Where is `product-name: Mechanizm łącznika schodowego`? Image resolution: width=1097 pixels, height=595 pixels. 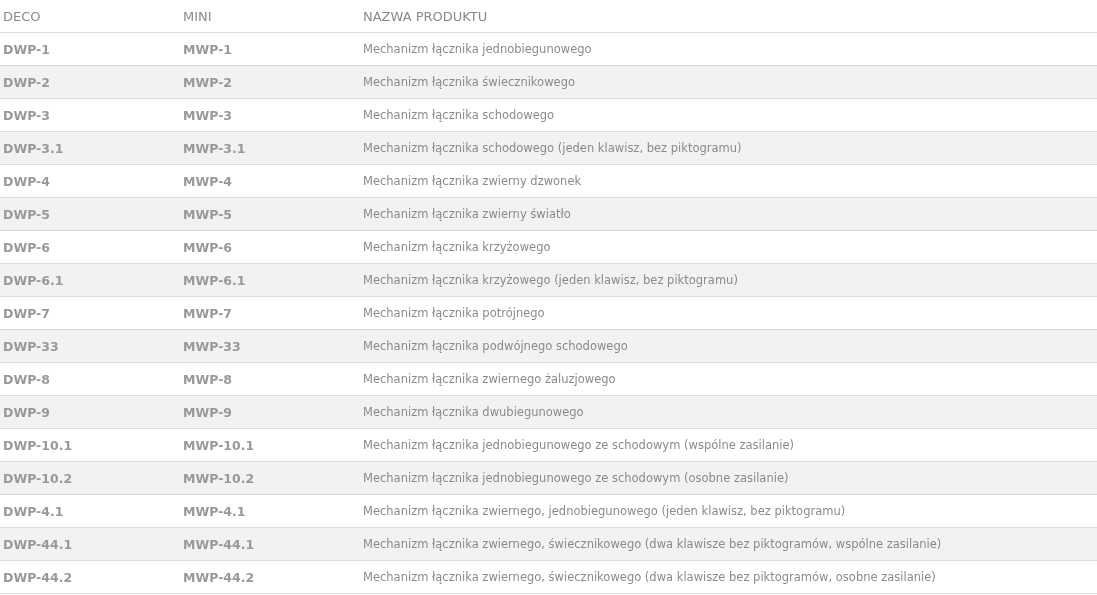
product-name: Mechanizm łącznika schodowego is located at coordinates (728, 115).